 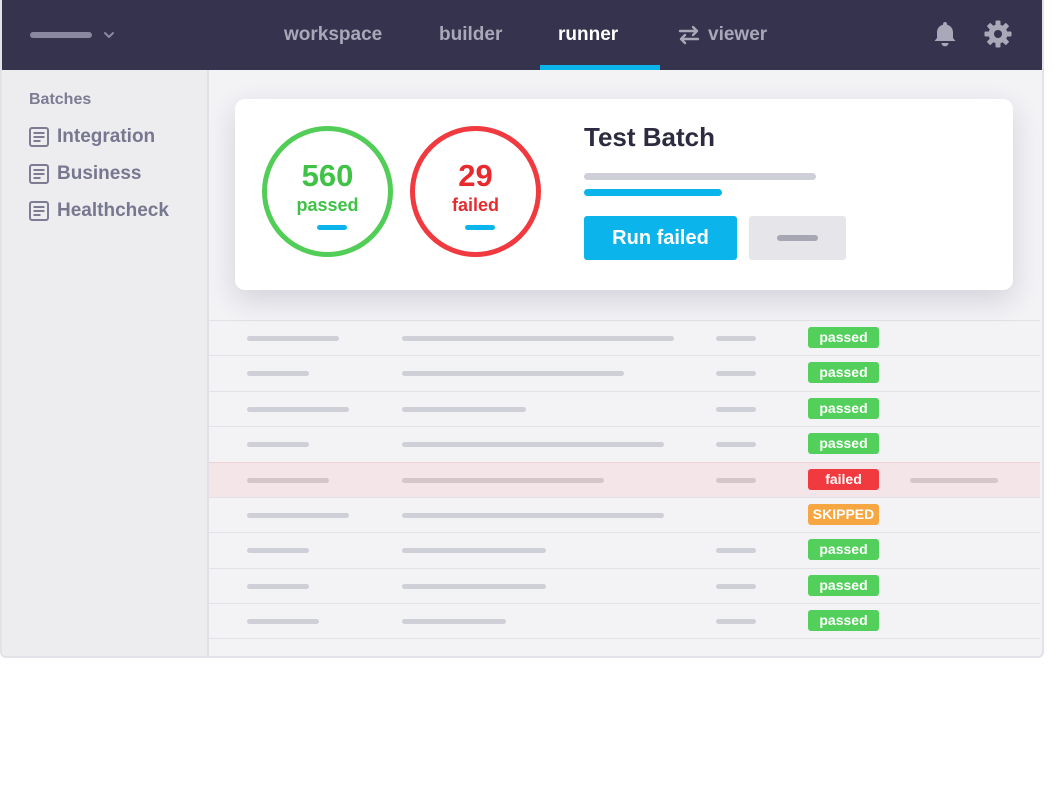 I want to click on tab-builder: builder, so click(x=470, y=35).